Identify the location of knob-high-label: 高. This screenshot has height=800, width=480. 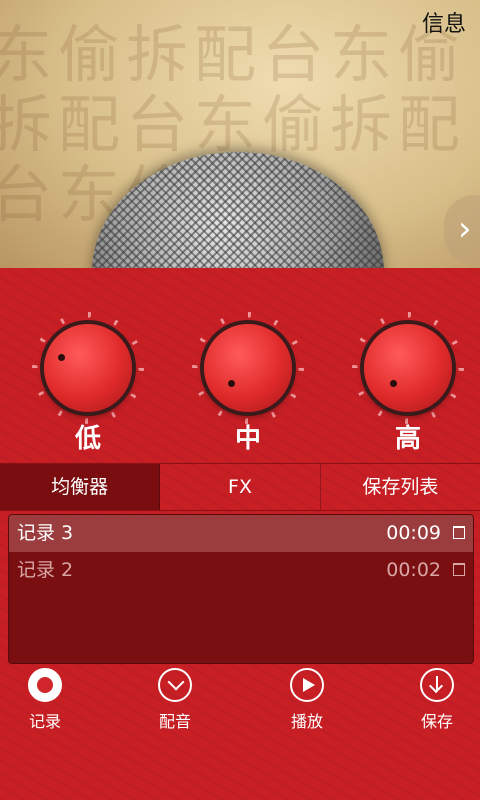
(407, 439).